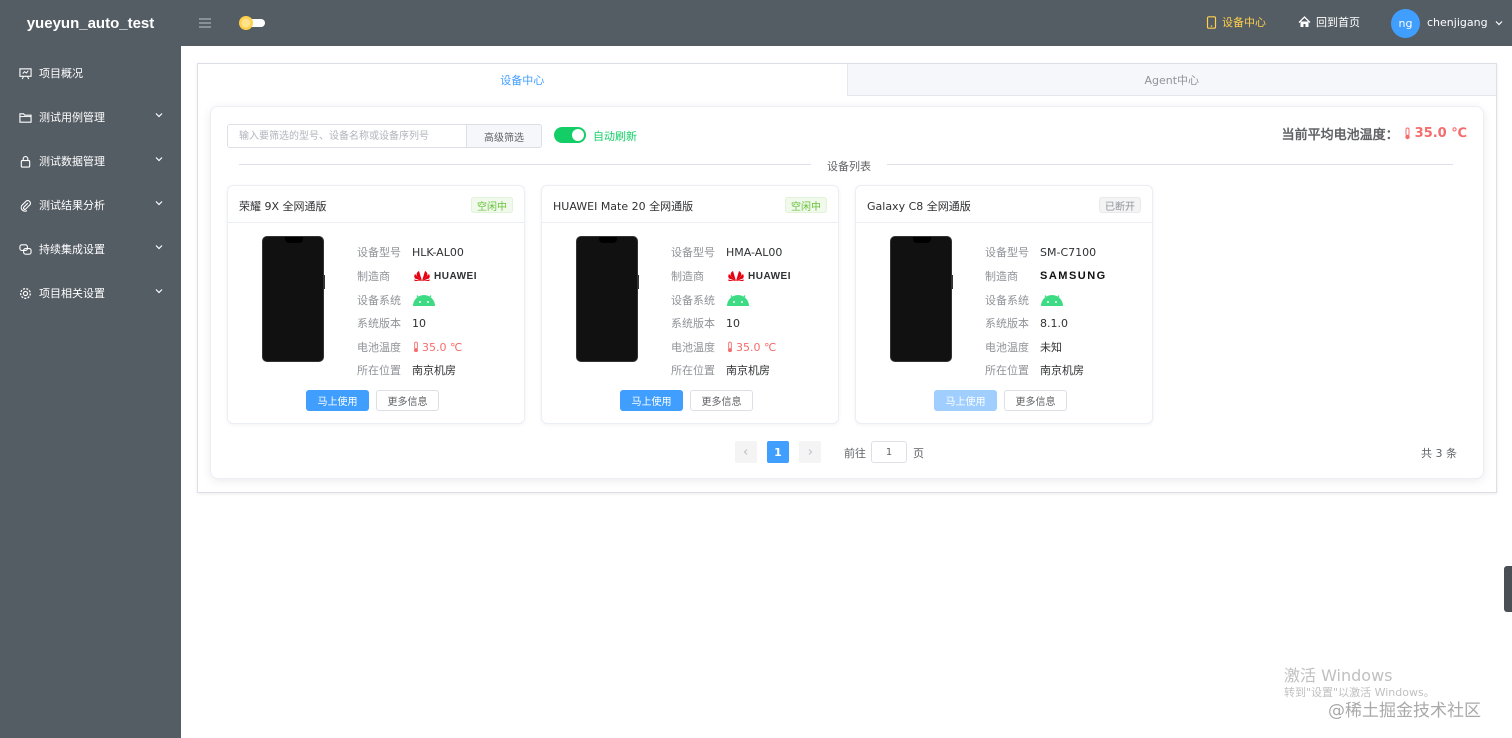  Describe the element at coordinates (283, 206) in the screenshot. I see `device-name: 荣耀 9X 全网通版` at that location.